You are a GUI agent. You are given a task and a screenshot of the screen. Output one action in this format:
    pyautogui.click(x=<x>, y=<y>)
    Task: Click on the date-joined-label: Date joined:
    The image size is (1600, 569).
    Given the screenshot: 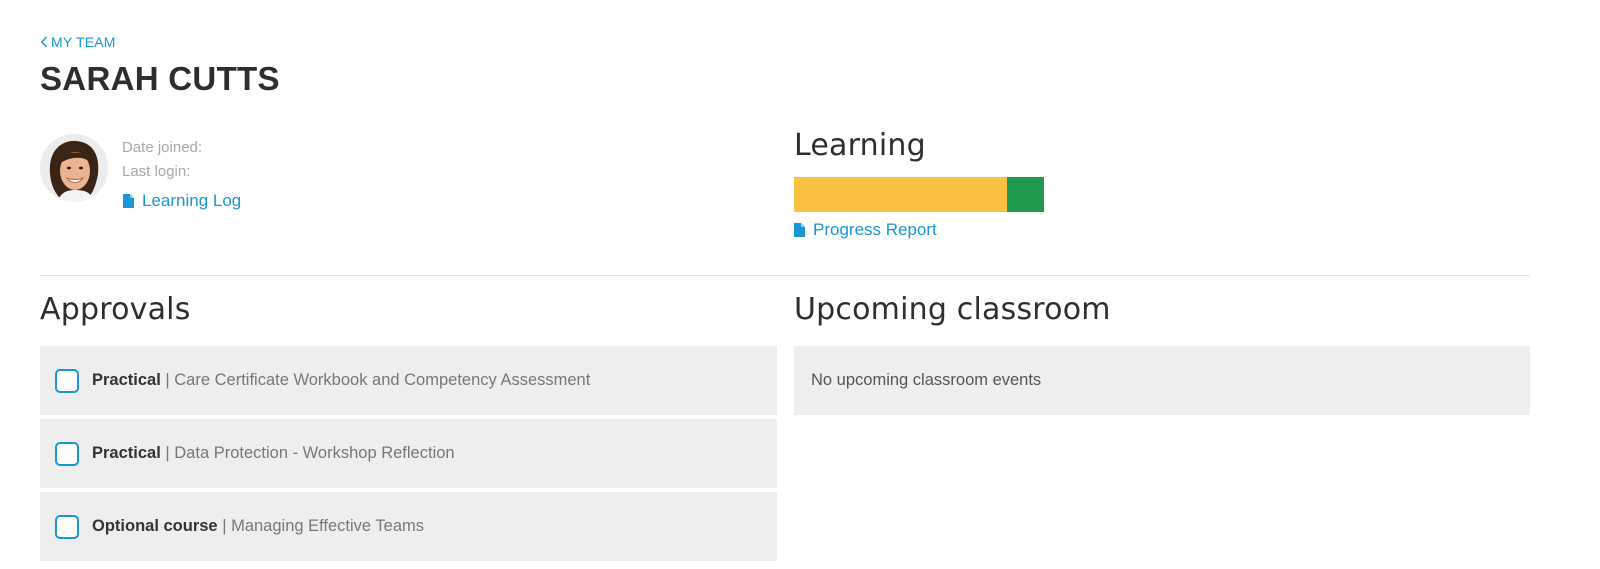 What is the action you would take?
    pyautogui.click(x=162, y=147)
    